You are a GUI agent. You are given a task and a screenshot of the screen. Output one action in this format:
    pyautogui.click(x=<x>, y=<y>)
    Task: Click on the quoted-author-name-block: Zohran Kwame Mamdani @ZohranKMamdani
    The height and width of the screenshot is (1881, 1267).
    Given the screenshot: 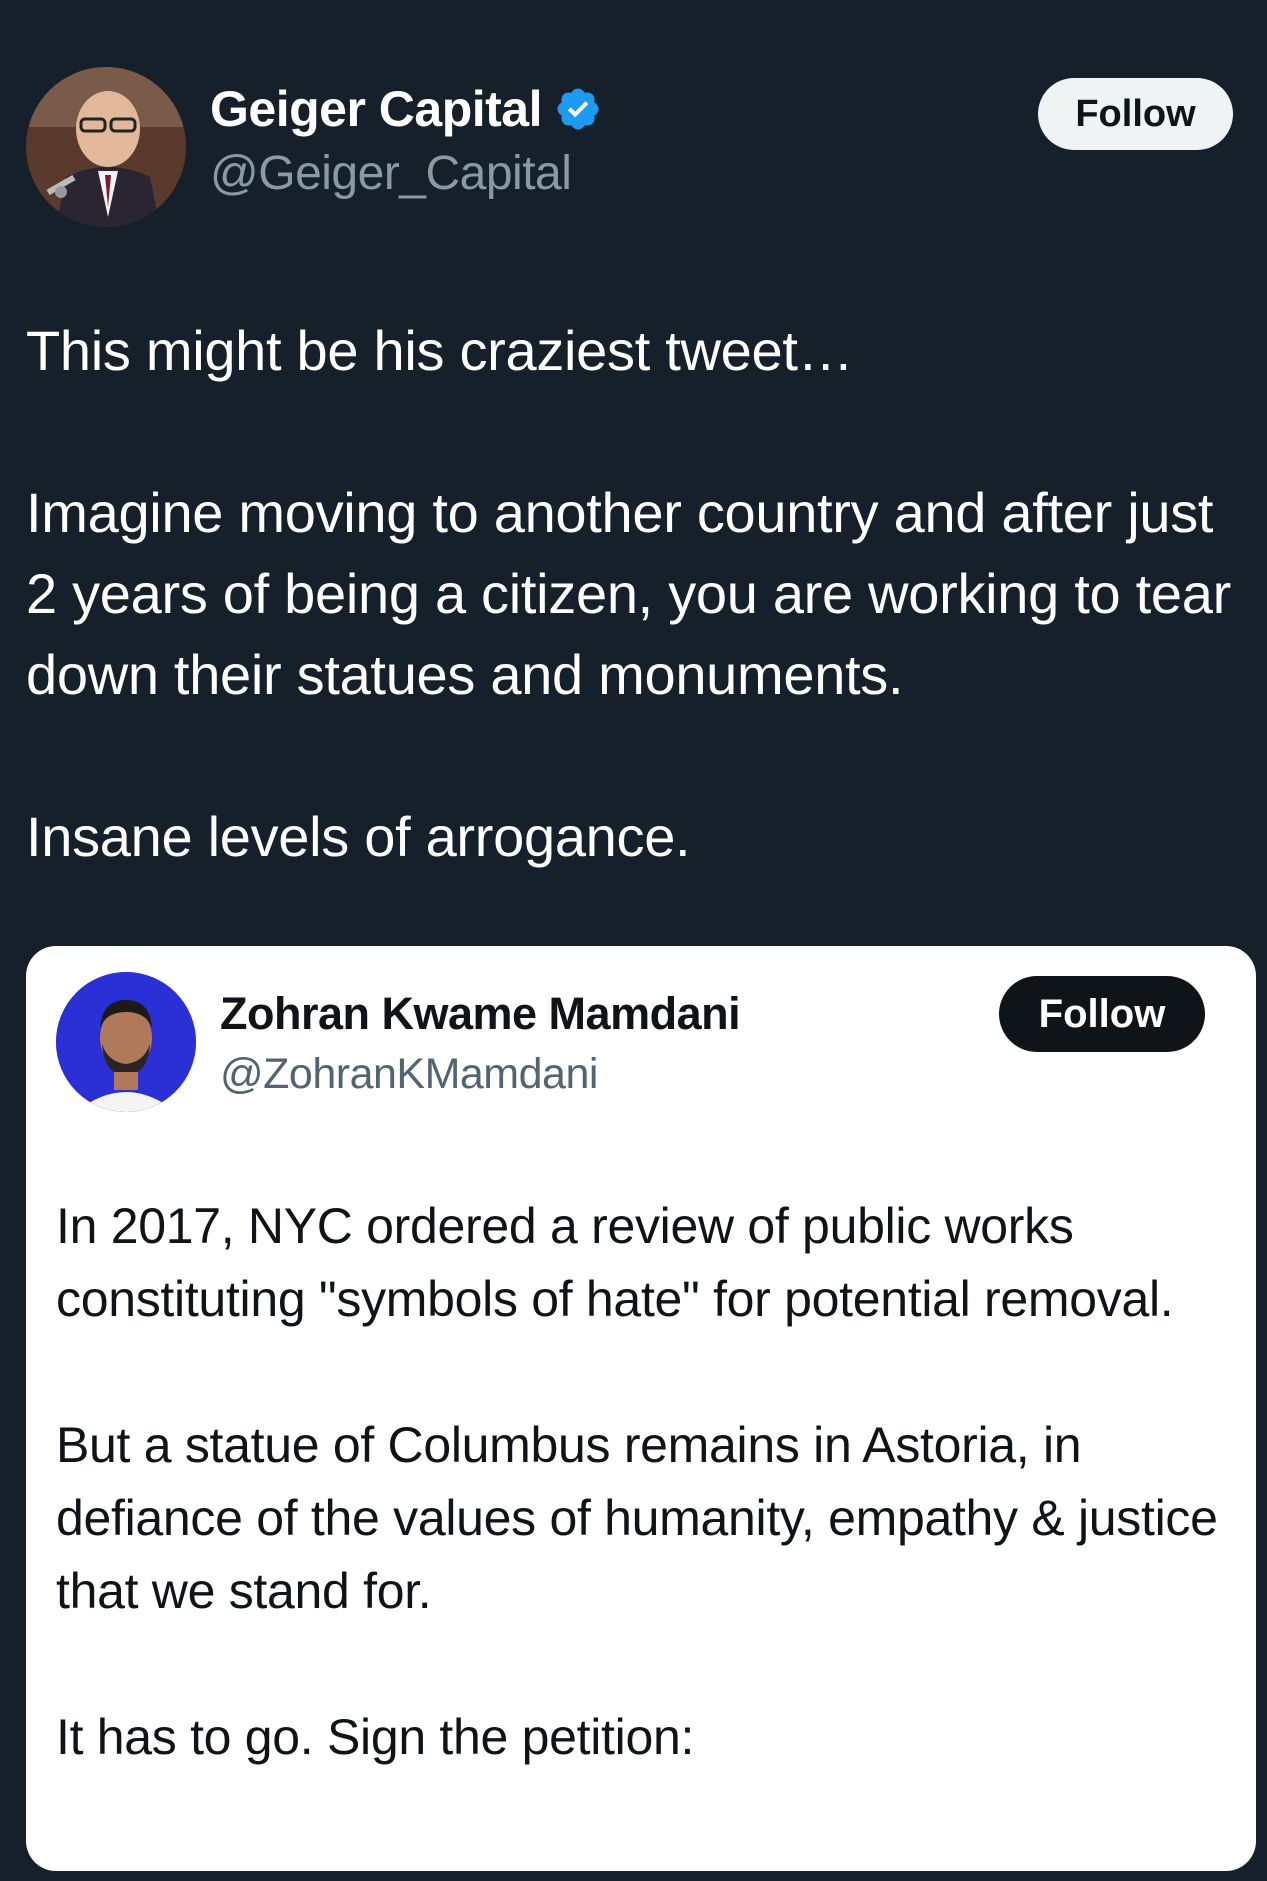 What is the action you would take?
    pyautogui.click(x=480, y=1043)
    